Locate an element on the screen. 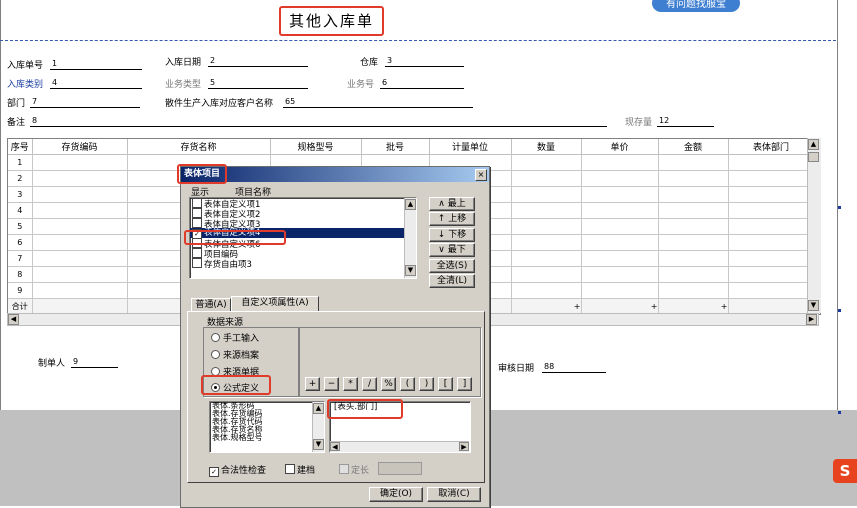 The height and width of the screenshot is (508, 857). audit-date-label: 审核日期 is located at coordinates (516, 369).